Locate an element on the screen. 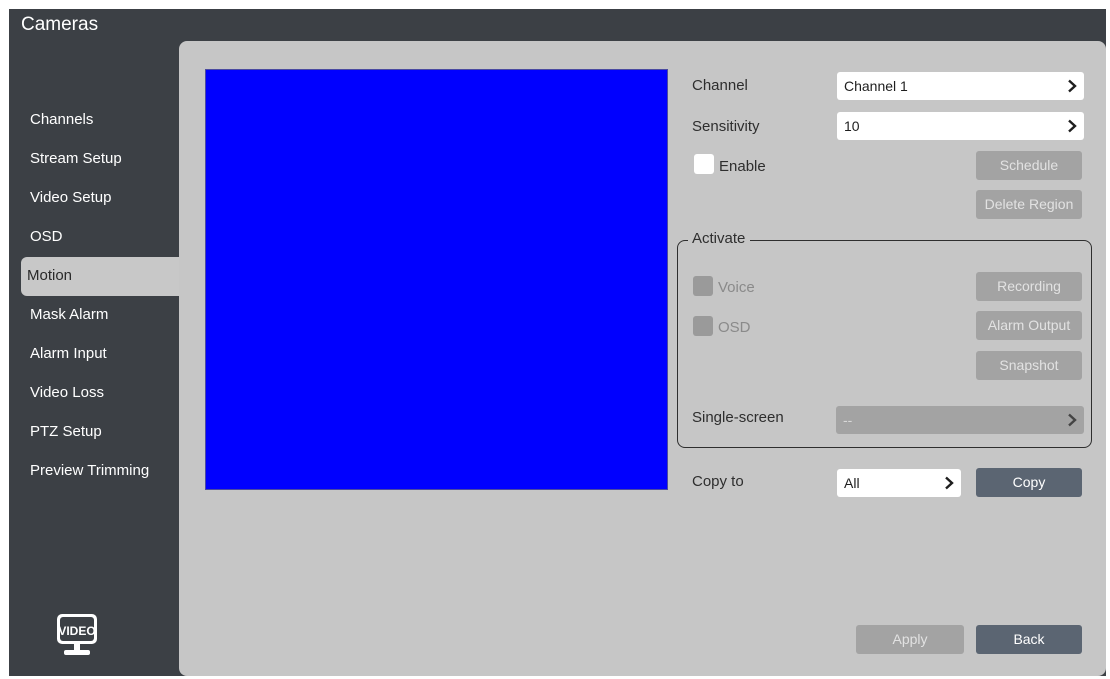 The image size is (1110, 679). copy-to-select: All is located at coordinates (899, 483).